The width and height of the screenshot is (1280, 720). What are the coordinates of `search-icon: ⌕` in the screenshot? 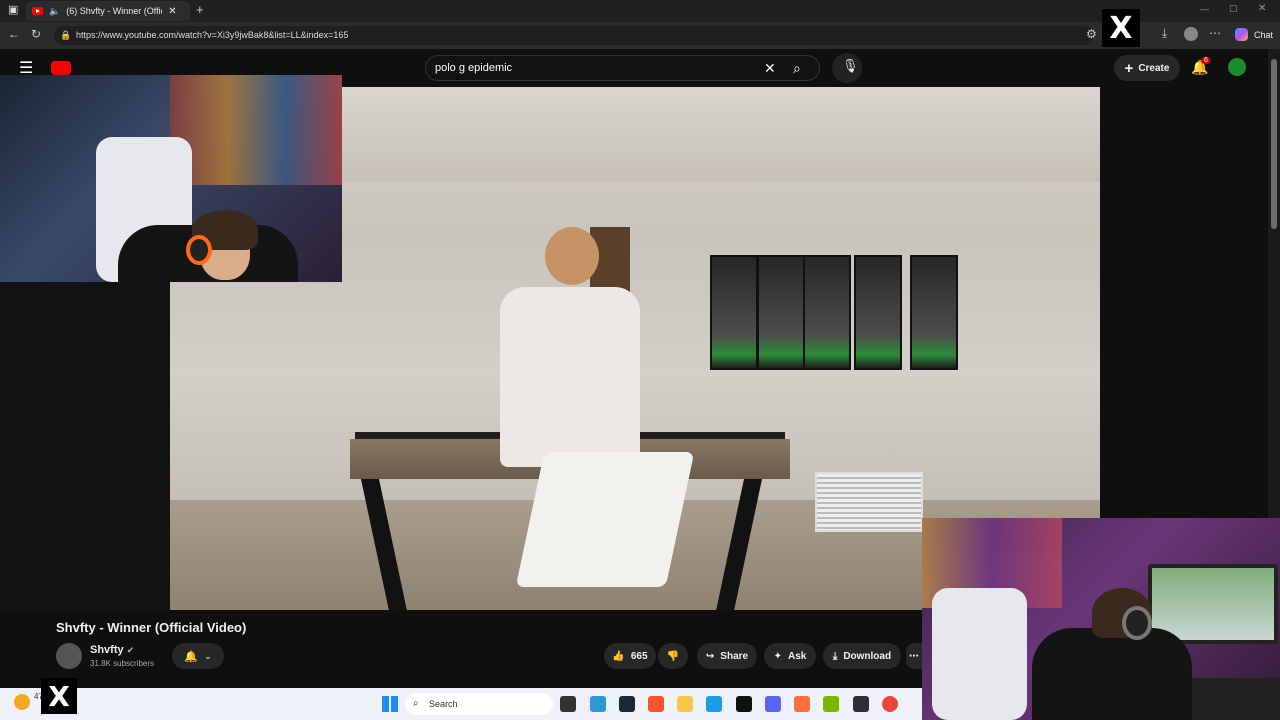 It's located at (797, 68).